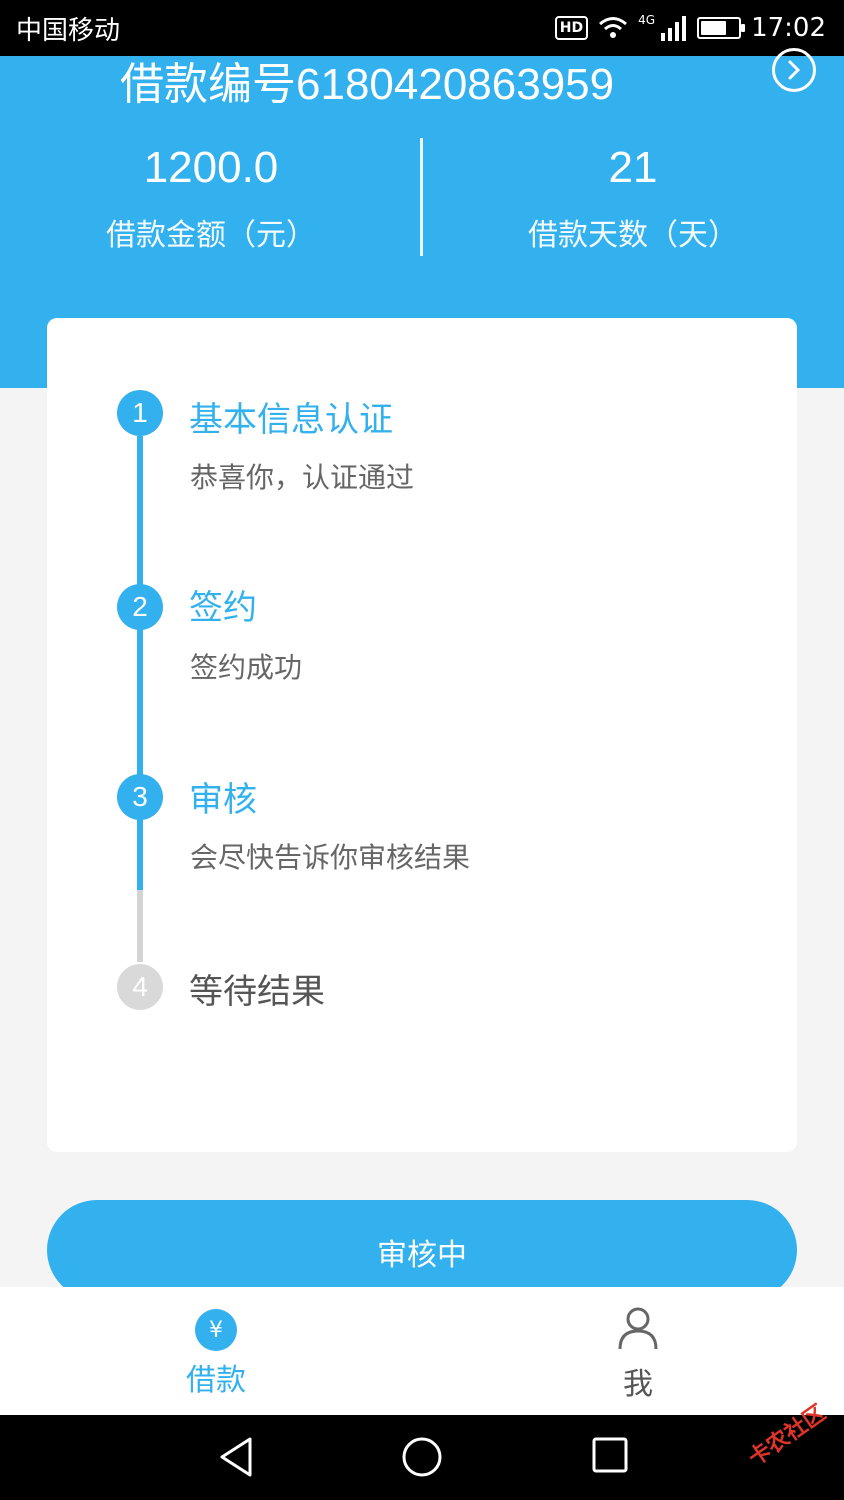 The width and height of the screenshot is (844, 1500). I want to click on review-status-label: 审核中, so click(422, 1255).